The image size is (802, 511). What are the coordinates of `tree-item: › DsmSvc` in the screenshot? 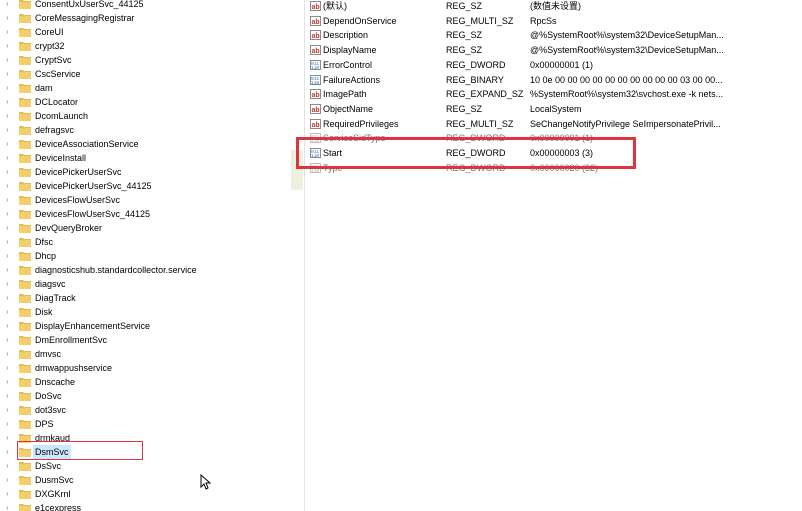 It's located at (145, 452).